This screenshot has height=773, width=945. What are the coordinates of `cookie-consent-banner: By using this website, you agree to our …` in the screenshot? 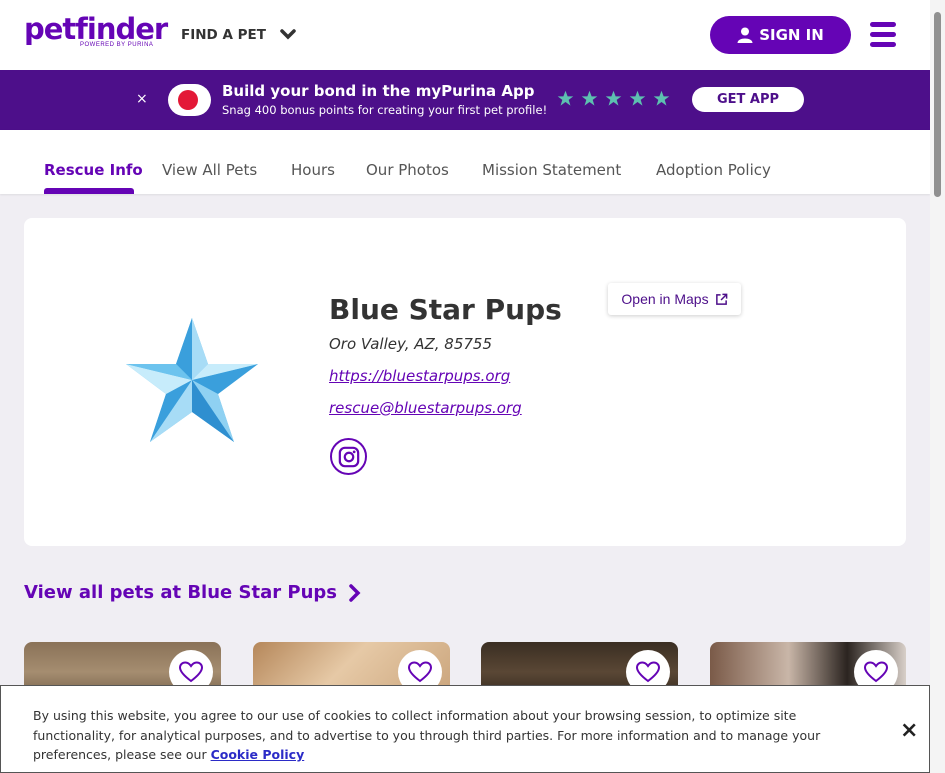 It's located at (465, 729).